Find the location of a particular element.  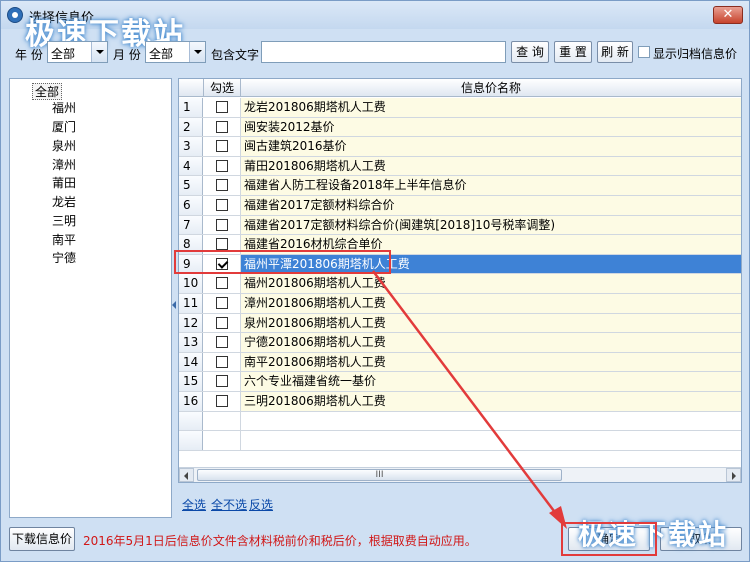

invert-selection-link: 反选 is located at coordinates (261, 504).